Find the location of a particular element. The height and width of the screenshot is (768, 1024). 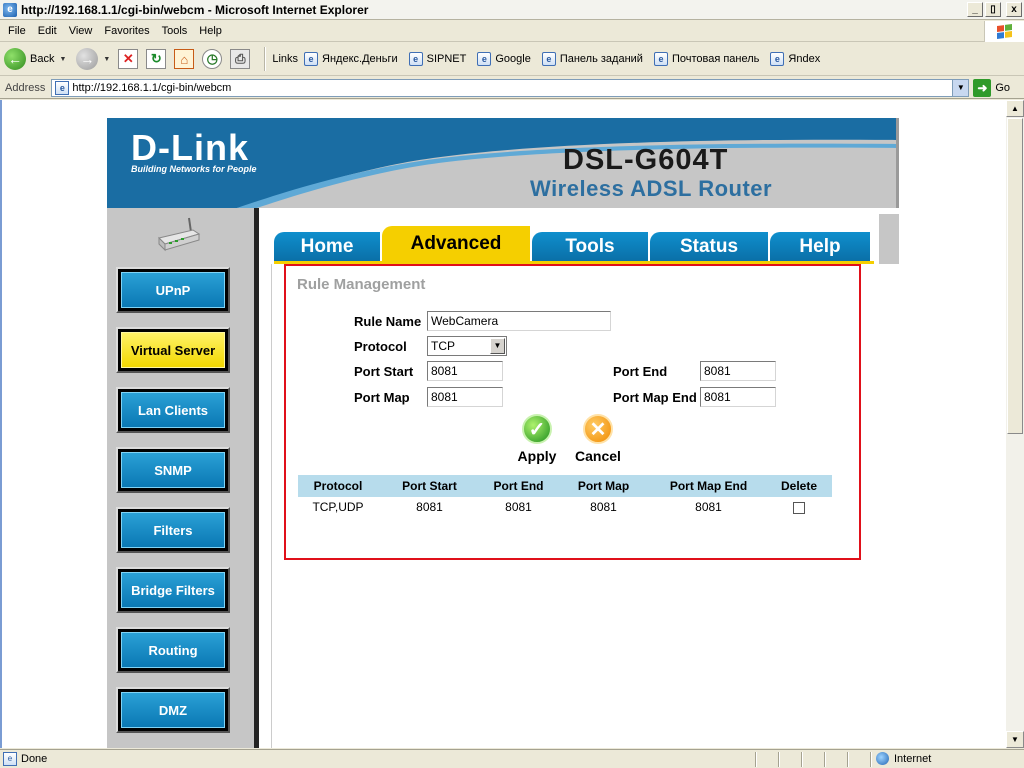

tab-help: Help is located at coordinates (820, 247).